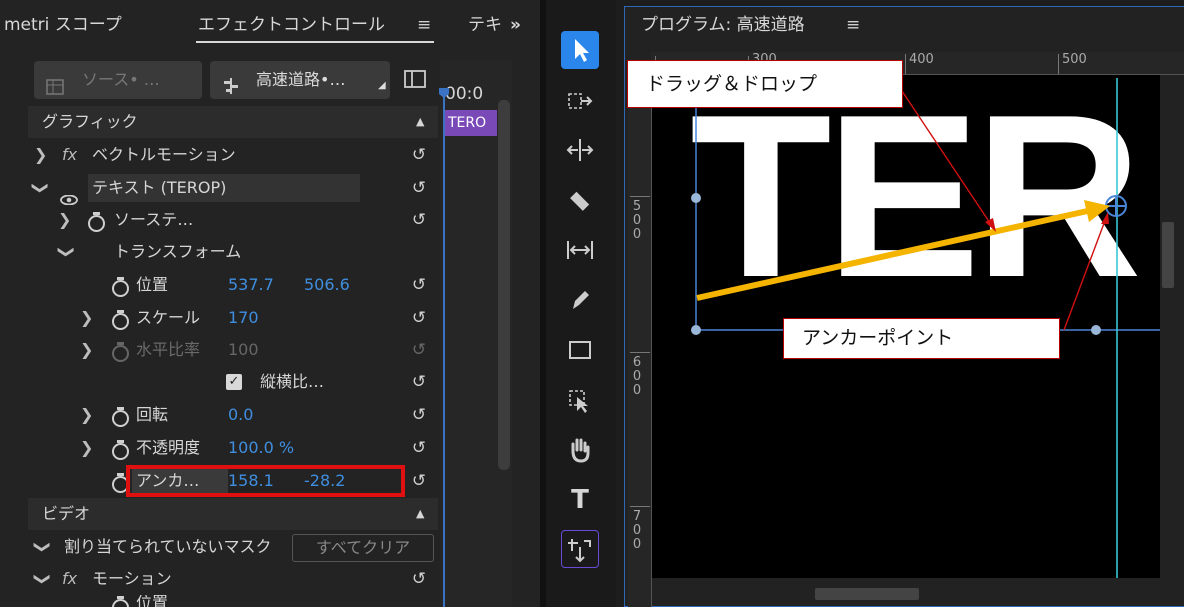  I want to click on drag-arrow-shaft, so click(894, 254).